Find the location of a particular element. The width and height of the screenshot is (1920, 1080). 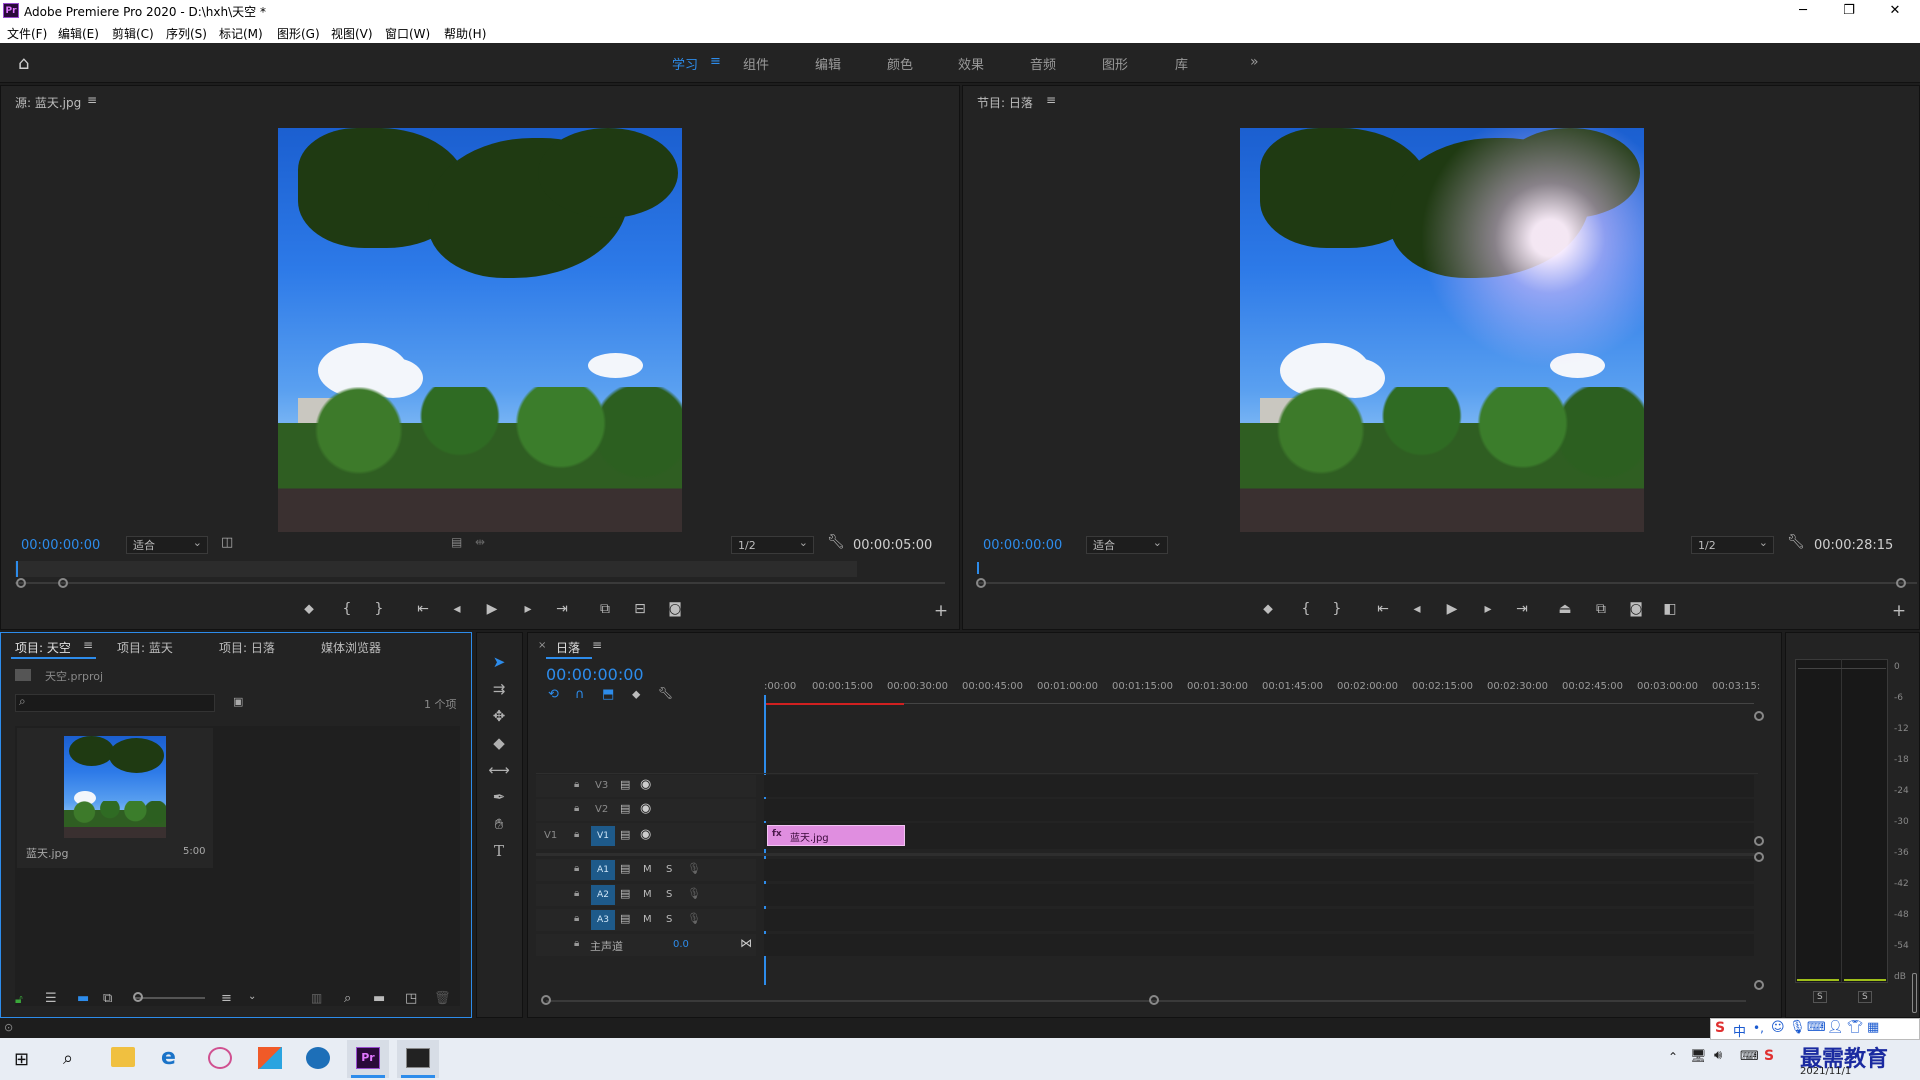

premiere-taskbar-item: Pr is located at coordinates (368, 1059).